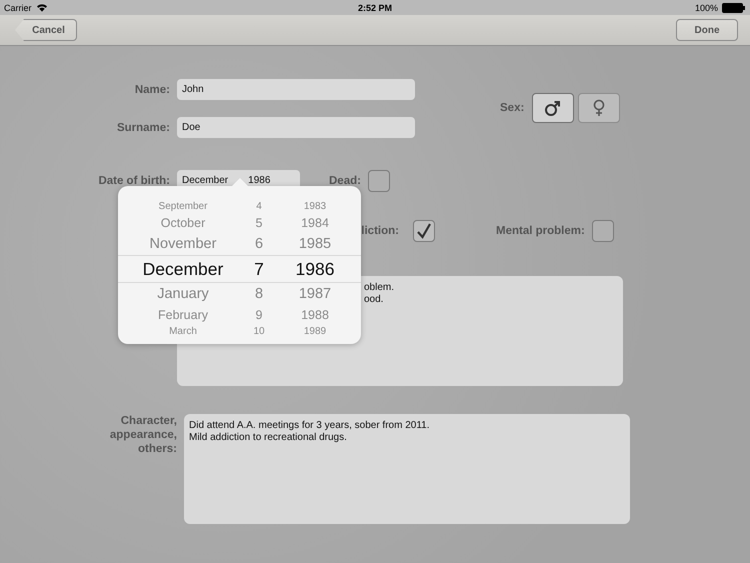 The width and height of the screenshot is (750, 563). What do you see at coordinates (296, 89) in the screenshot?
I see `text-field: John` at bounding box center [296, 89].